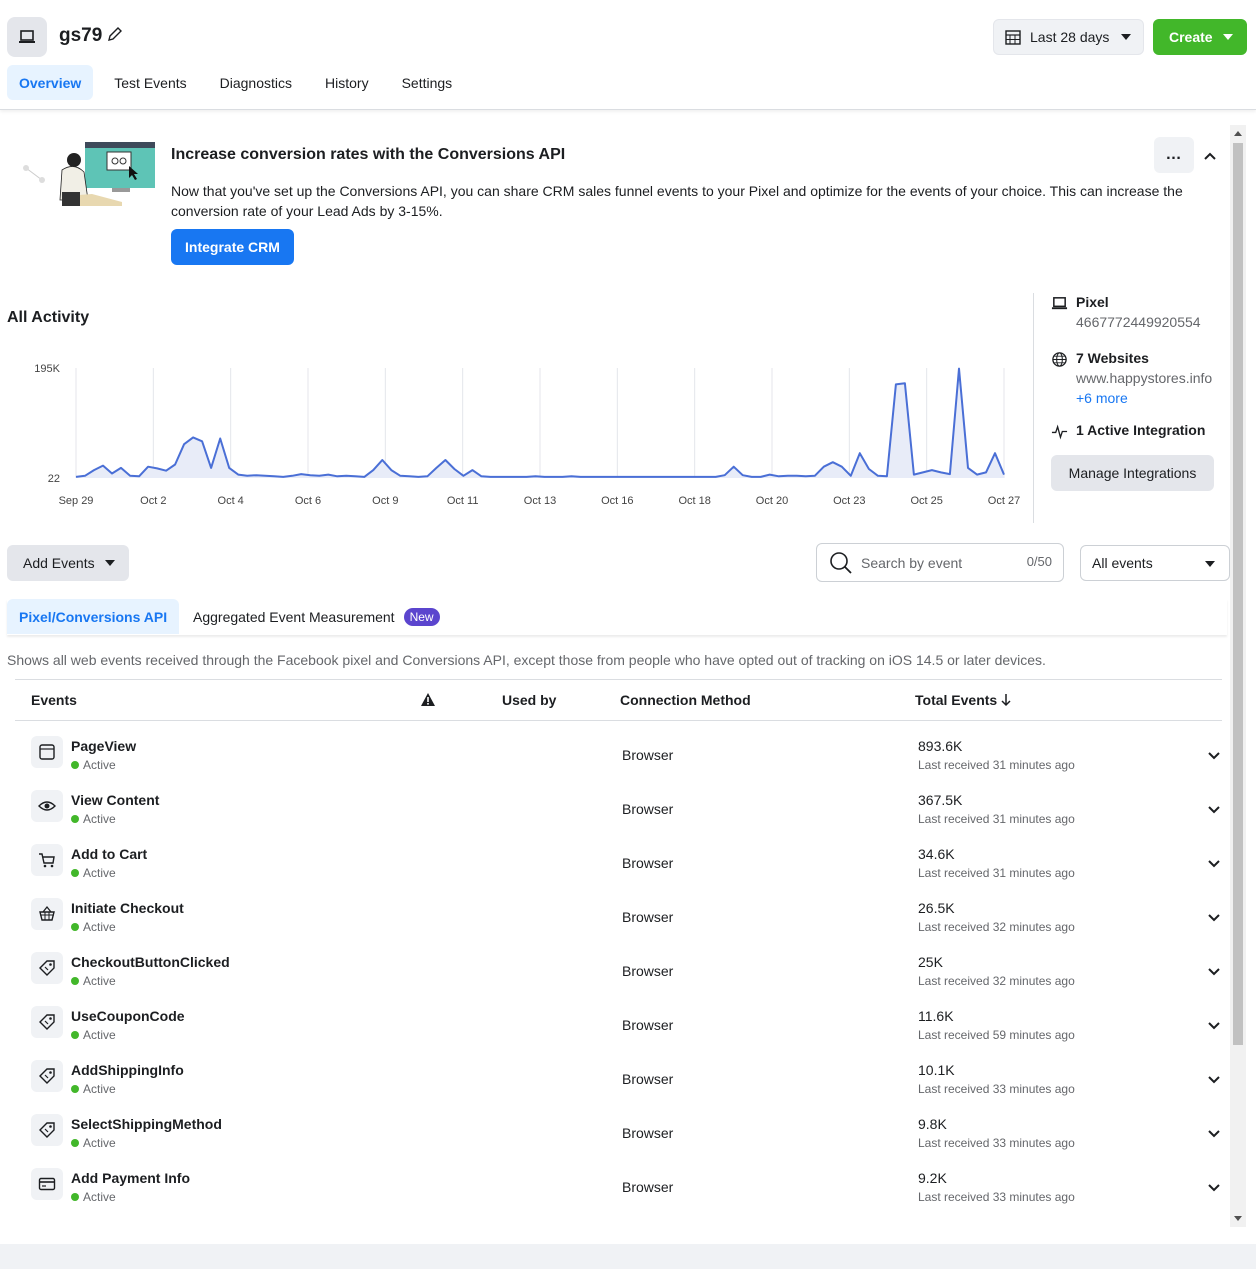 Image resolution: width=1256 pixels, height=1269 pixels. I want to click on tab-overview: Overview, so click(50, 82).